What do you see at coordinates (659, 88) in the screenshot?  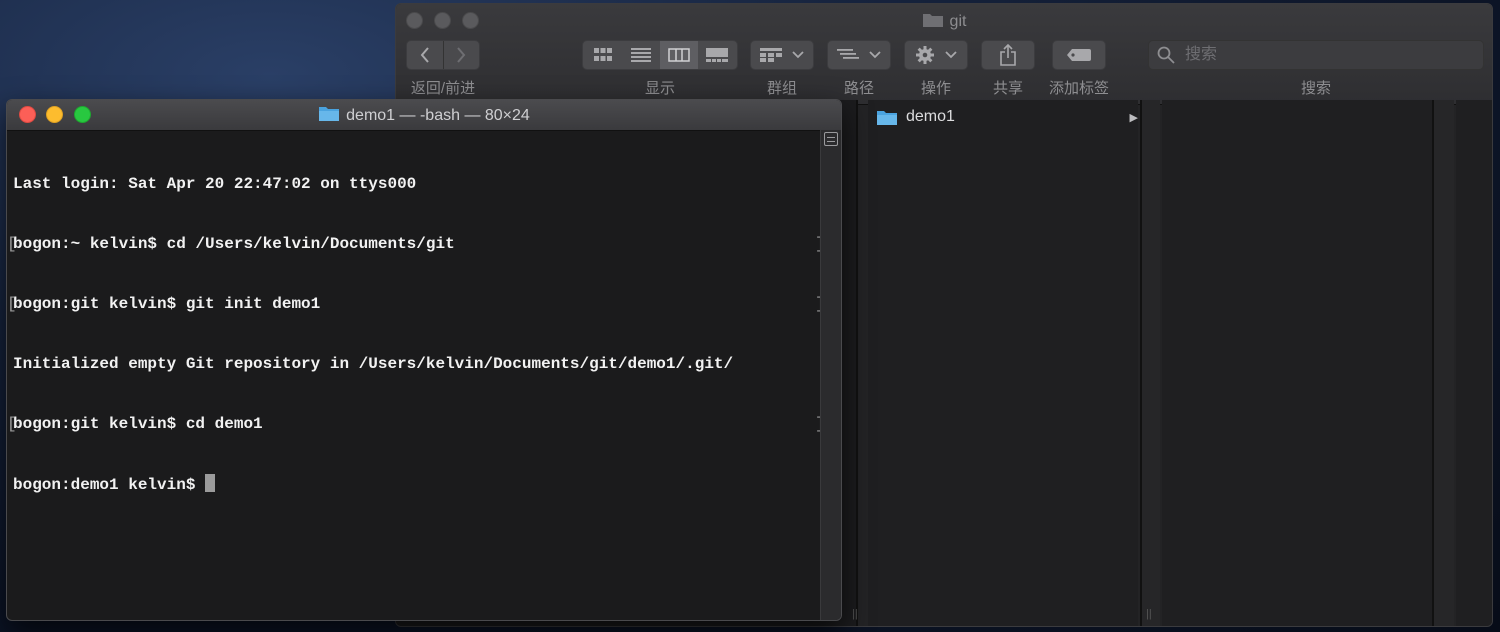 I see `view-label: 显示` at bounding box center [659, 88].